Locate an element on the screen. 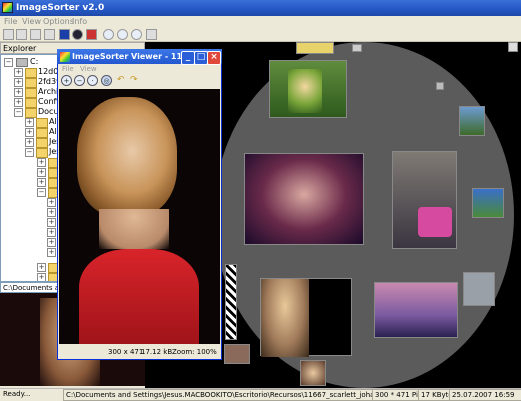 Image resolution: width=521 pixels, height=401 pixels. sort-red-icon is located at coordinates (91, 34).